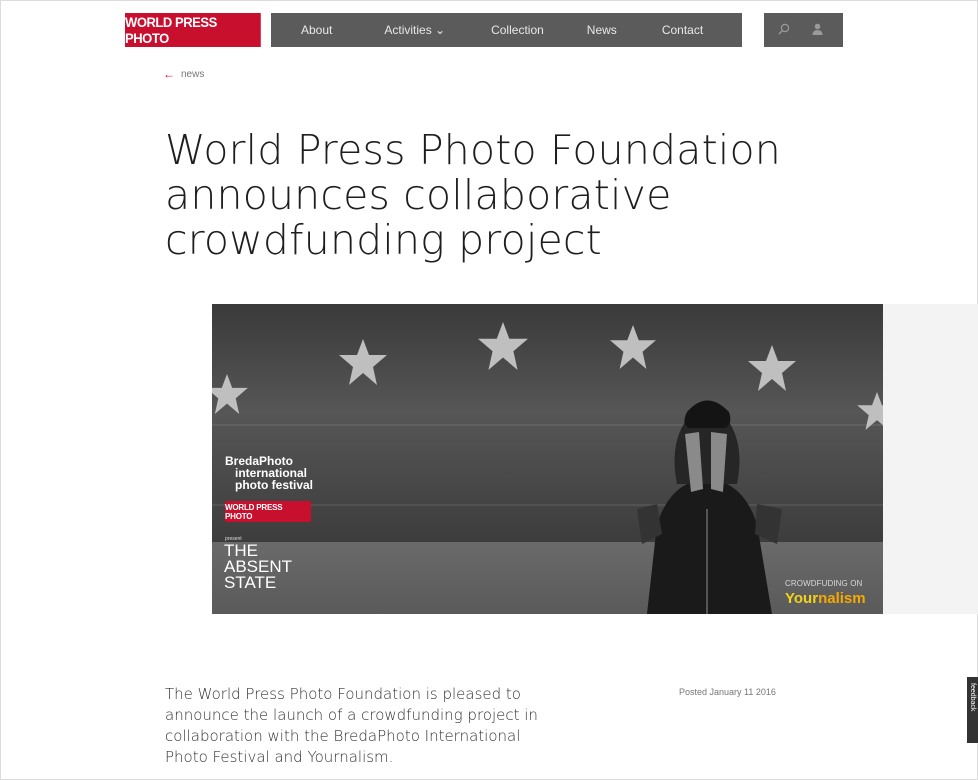  Describe the element at coordinates (268, 511) in the screenshot. I see `wpp-badge: WORLD PRESS PHOTO` at that location.